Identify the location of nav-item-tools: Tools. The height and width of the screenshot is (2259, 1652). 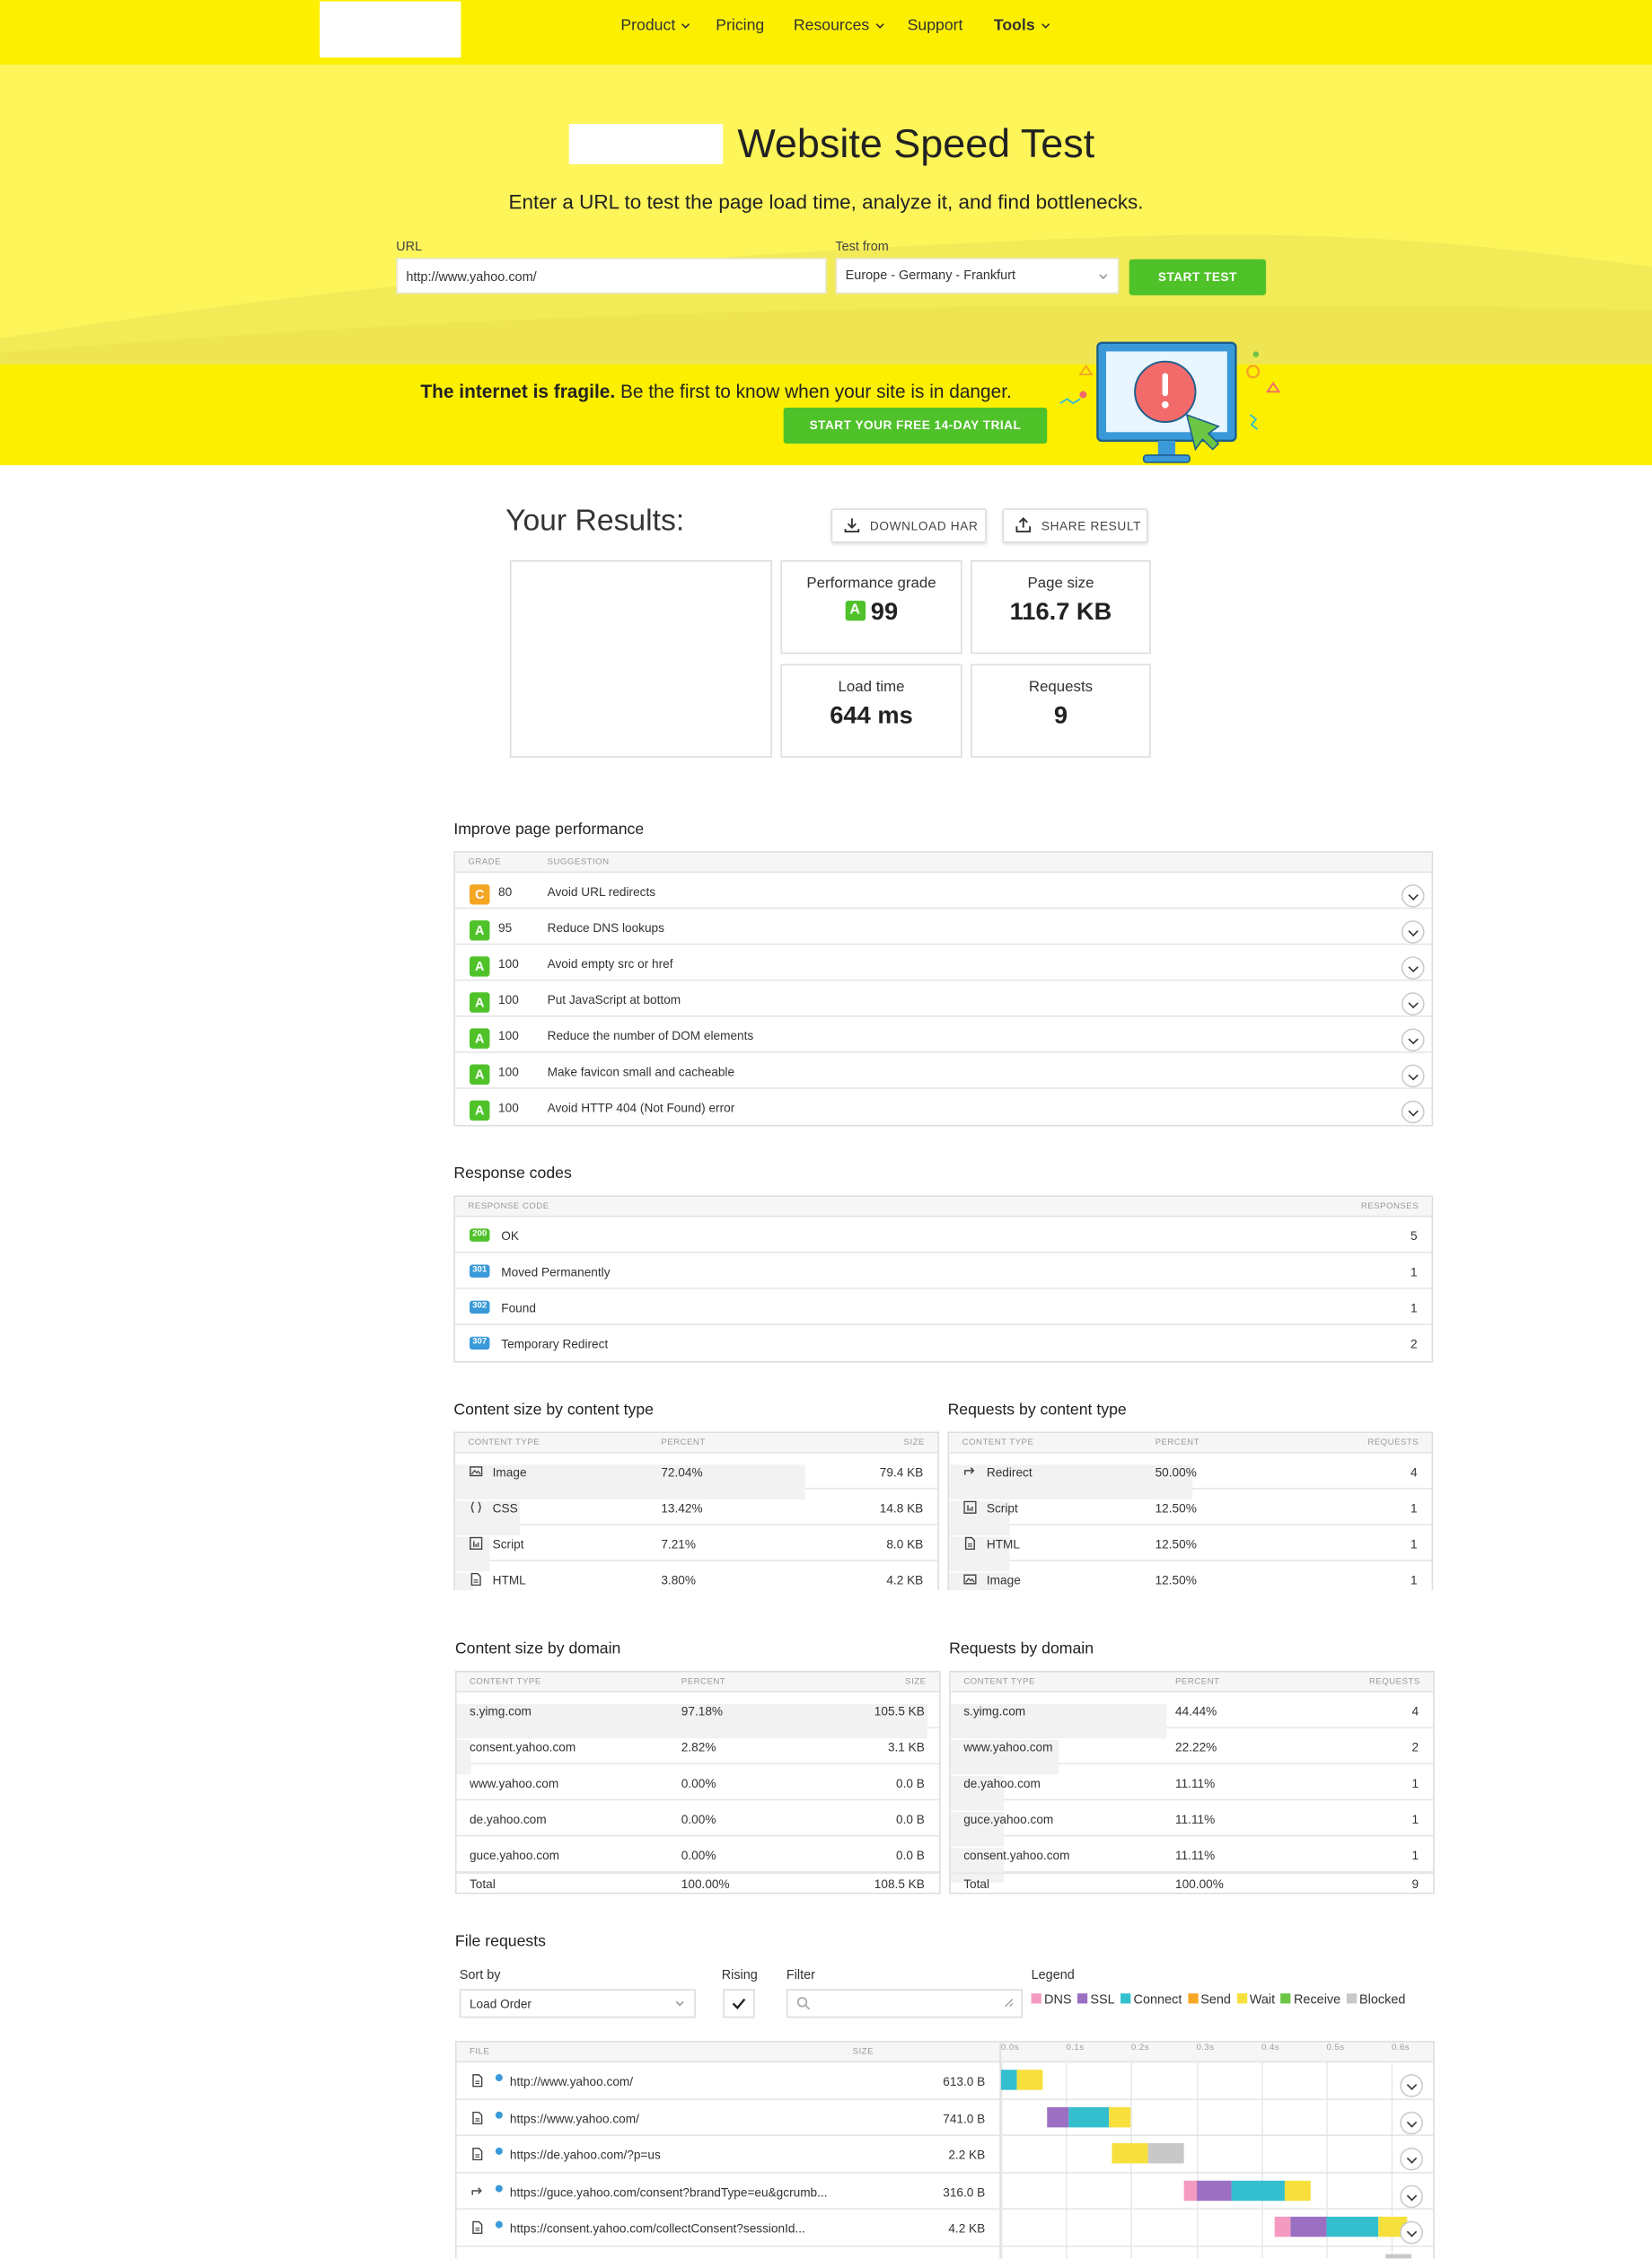
(1022, 26).